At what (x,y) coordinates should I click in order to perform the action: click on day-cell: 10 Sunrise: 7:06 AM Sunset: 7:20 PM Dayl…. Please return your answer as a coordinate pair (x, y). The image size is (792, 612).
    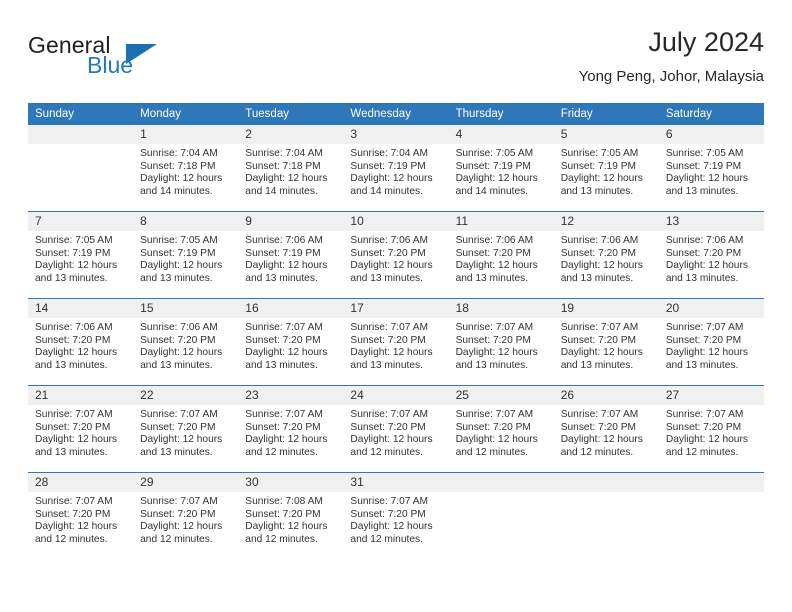
    Looking at the image, I should click on (396, 255).